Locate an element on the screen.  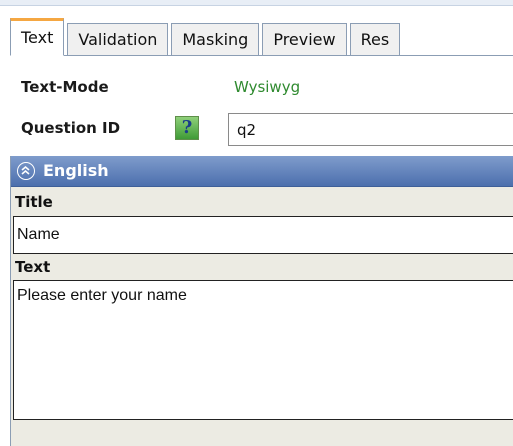
text-mode-label: Text-Mode is located at coordinates (65, 87).